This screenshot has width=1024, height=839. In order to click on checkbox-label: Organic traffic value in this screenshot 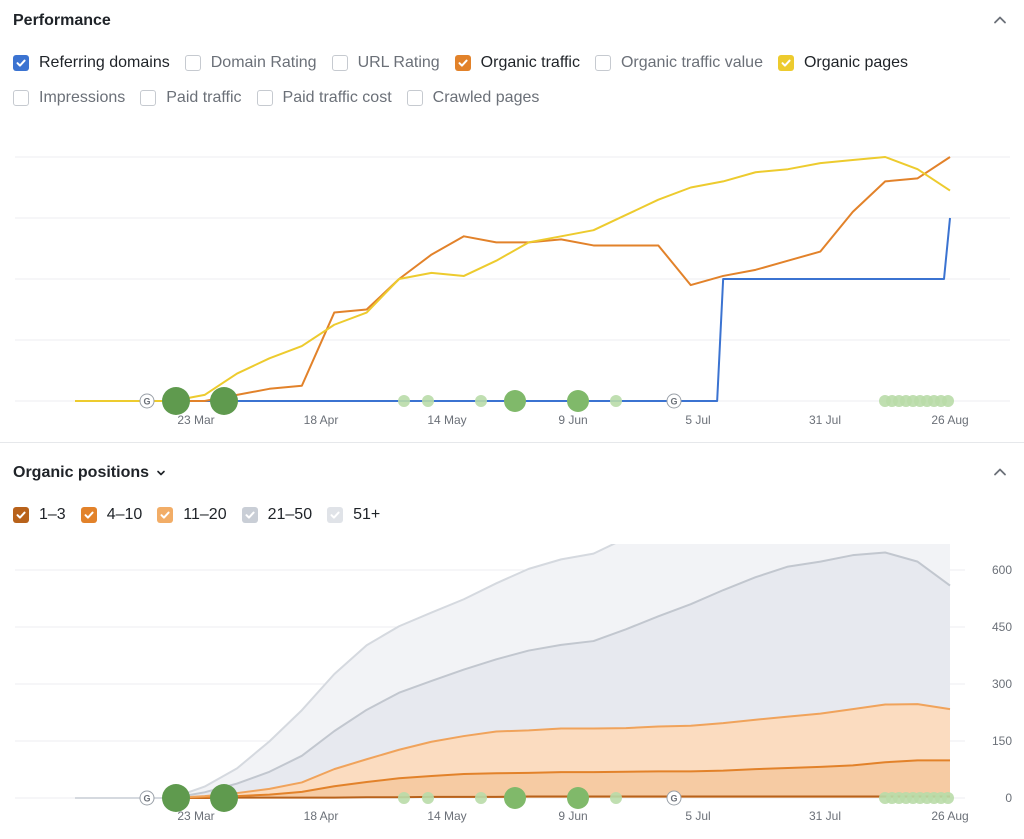, I will do `click(691, 62)`.